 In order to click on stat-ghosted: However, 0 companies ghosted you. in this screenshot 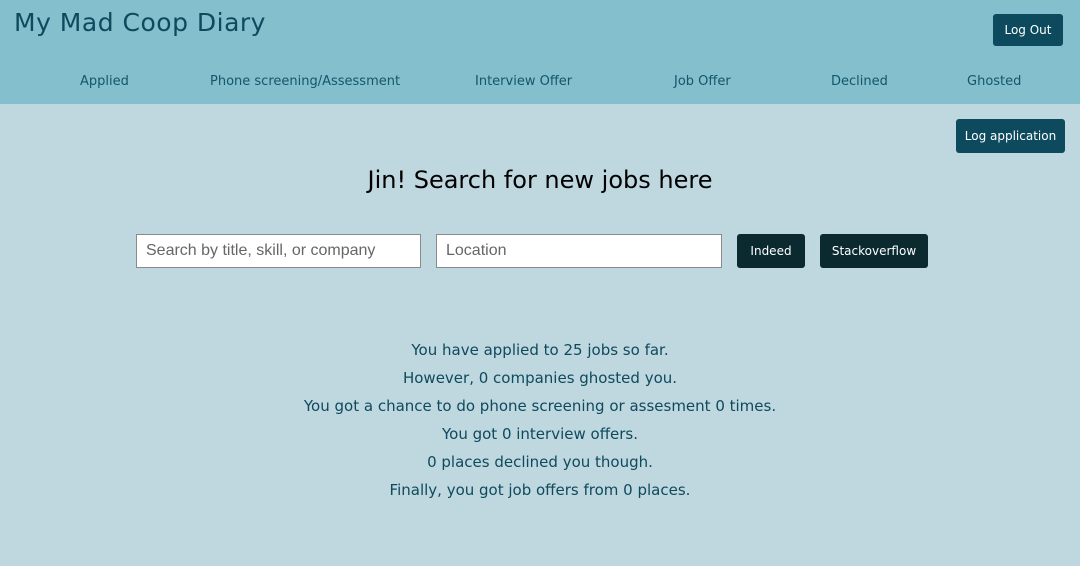, I will do `click(540, 378)`.